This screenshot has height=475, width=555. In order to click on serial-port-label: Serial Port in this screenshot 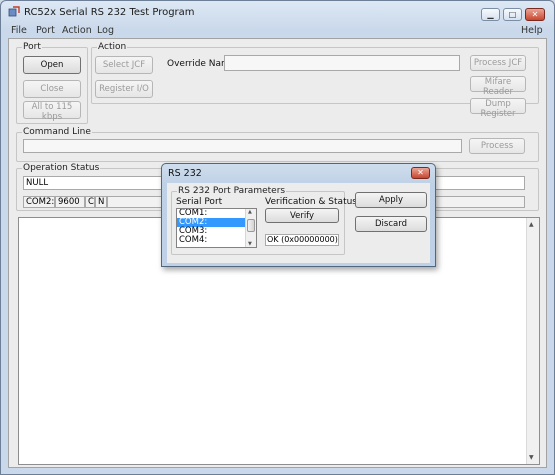, I will do `click(199, 202)`.